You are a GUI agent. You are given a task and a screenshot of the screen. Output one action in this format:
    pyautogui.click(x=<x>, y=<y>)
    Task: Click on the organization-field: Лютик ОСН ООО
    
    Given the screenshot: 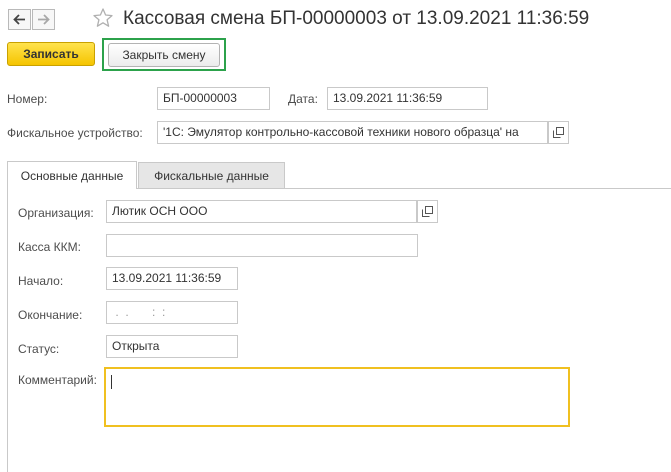 What is the action you would take?
    pyautogui.click(x=261, y=211)
    